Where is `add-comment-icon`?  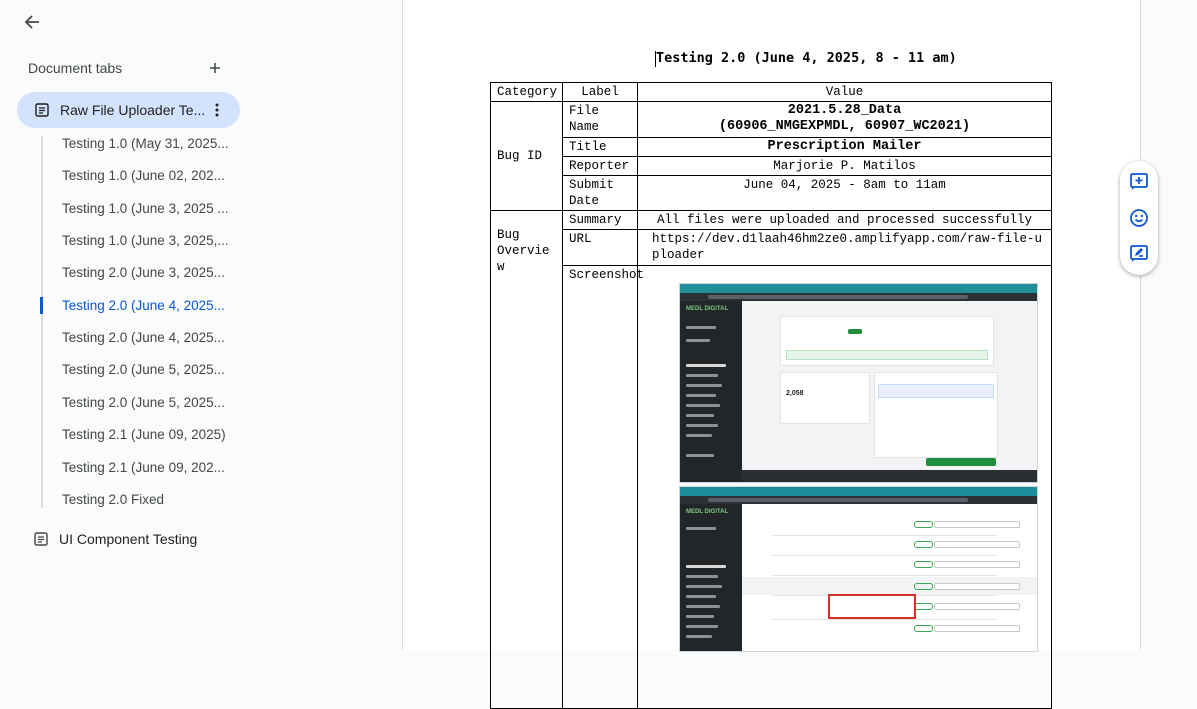 add-comment-icon is located at coordinates (1139, 182).